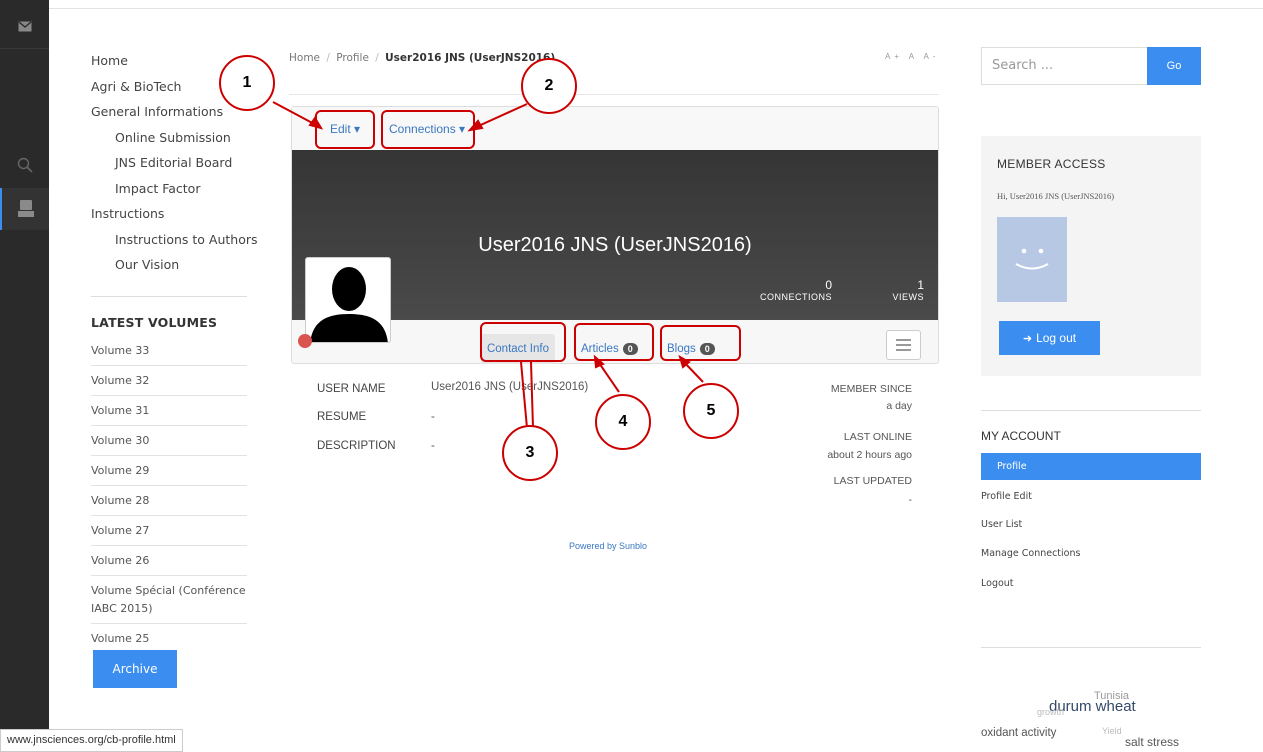  What do you see at coordinates (1050, 712) in the screenshot?
I see `tag-link: growth` at bounding box center [1050, 712].